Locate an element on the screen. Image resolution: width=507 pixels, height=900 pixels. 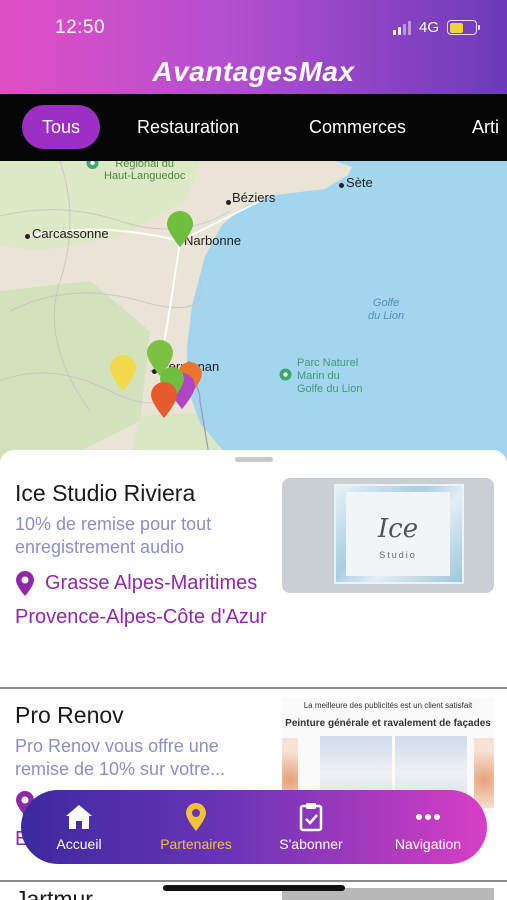
map-label-park: Parc Naturel Marin du Golfe du Lion is located at coordinates (329, 376).